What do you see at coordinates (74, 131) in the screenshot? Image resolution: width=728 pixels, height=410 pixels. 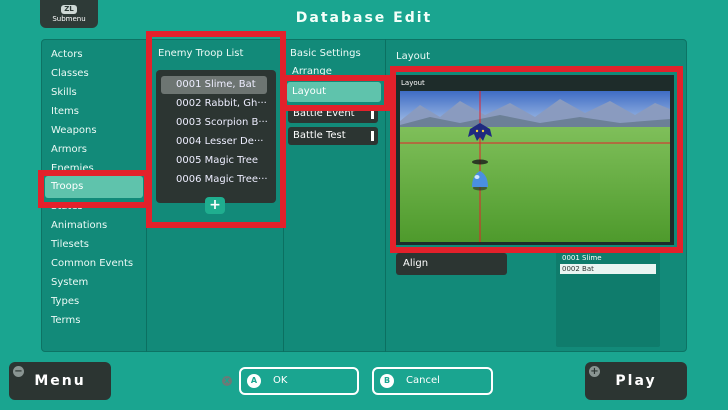 I see `category-weapons: Weapons` at bounding box center [74, 131].